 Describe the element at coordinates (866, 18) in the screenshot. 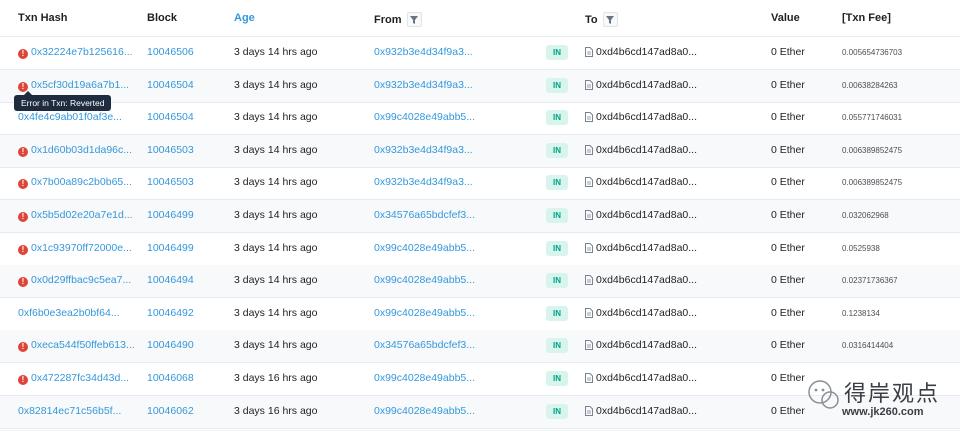

I see `header-txn-fee: [Txn Fee]` at that location.